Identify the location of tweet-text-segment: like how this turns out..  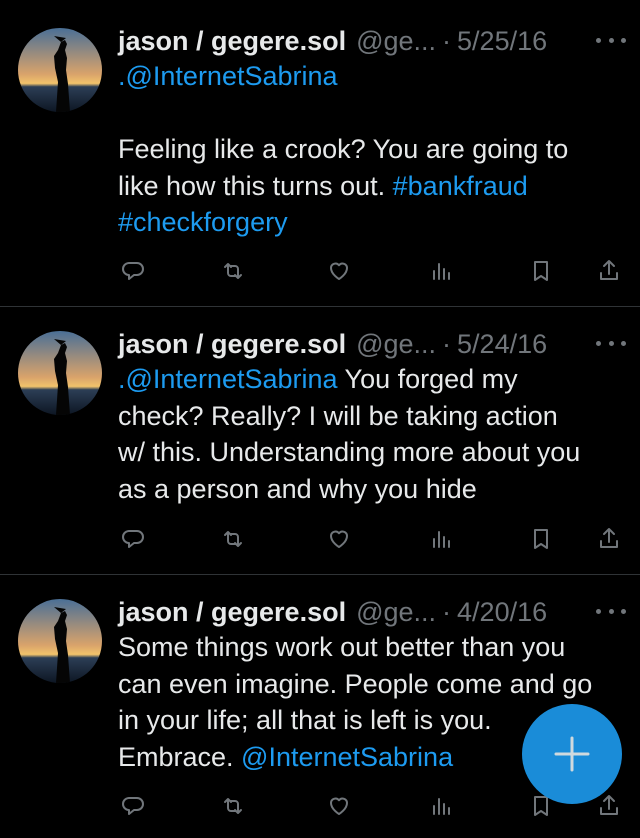
(255, 185).